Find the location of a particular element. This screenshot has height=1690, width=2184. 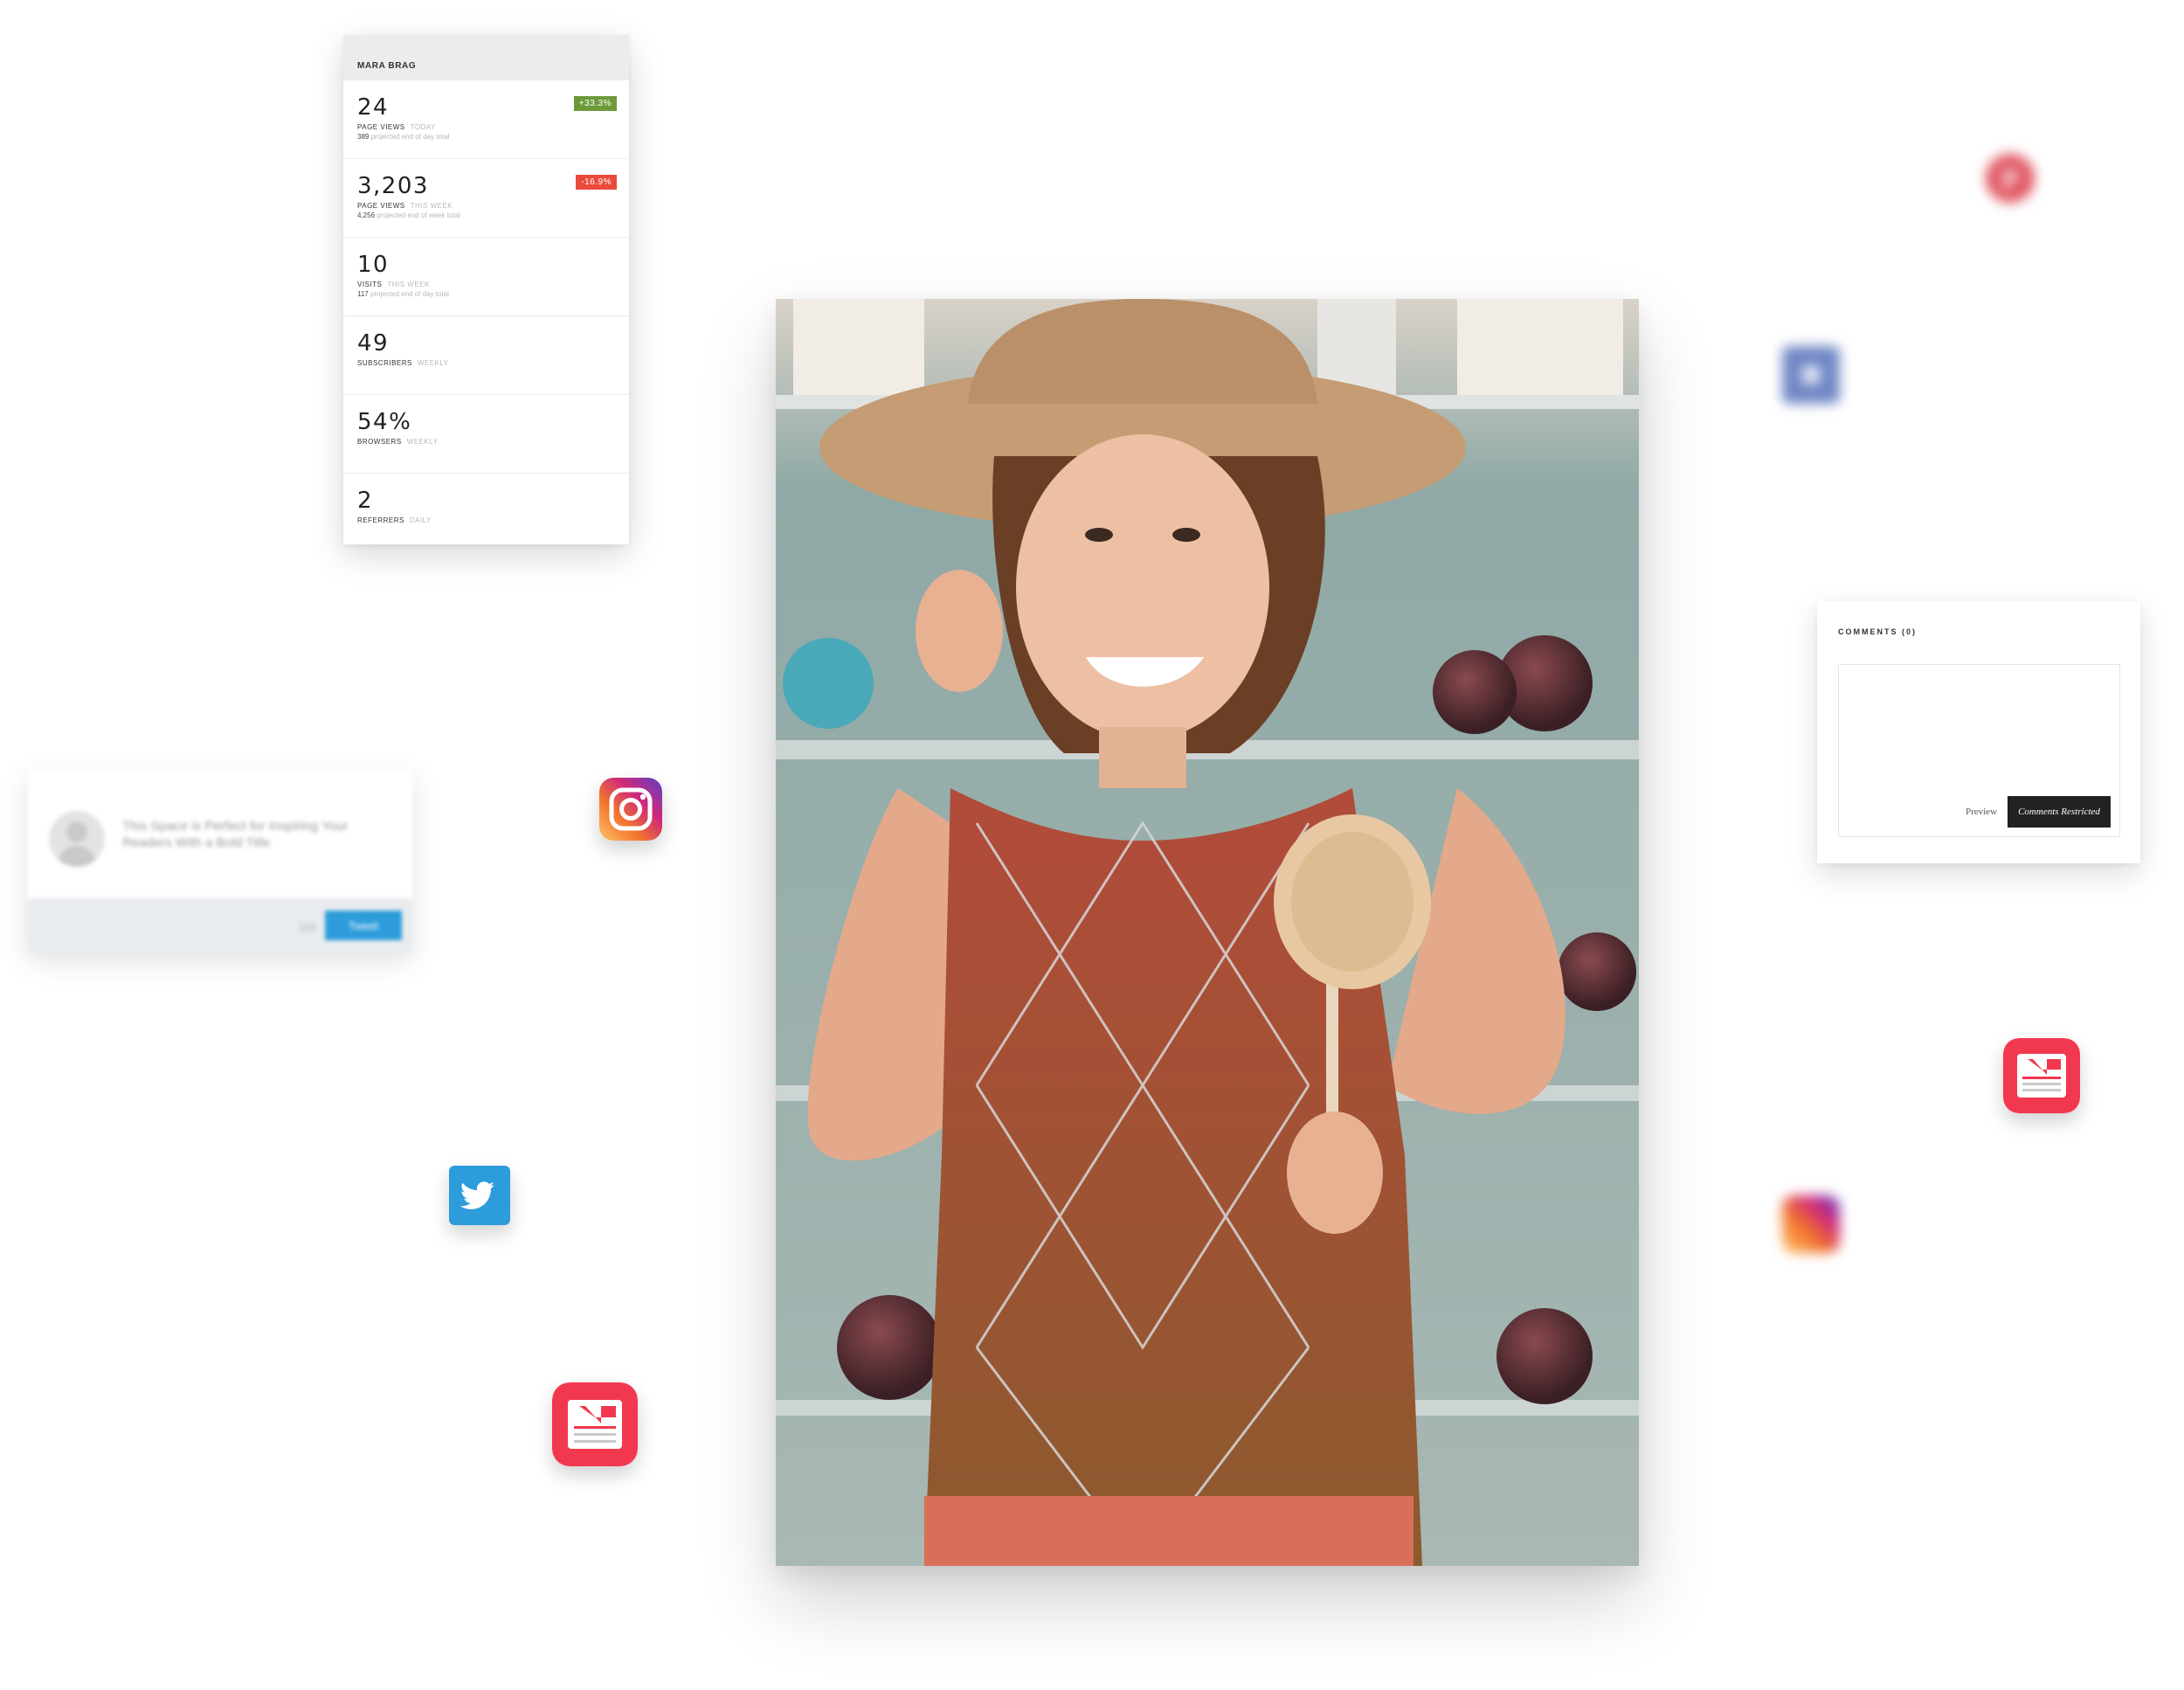

stat-label: BROWSERS is located at coordinates (379, 442).